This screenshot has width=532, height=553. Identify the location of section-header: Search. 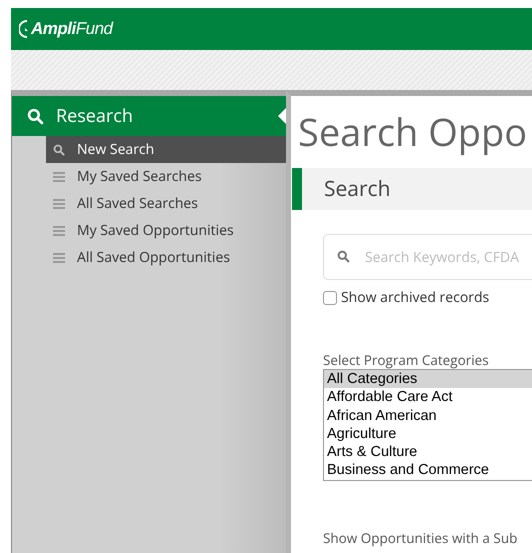
(412, 189).